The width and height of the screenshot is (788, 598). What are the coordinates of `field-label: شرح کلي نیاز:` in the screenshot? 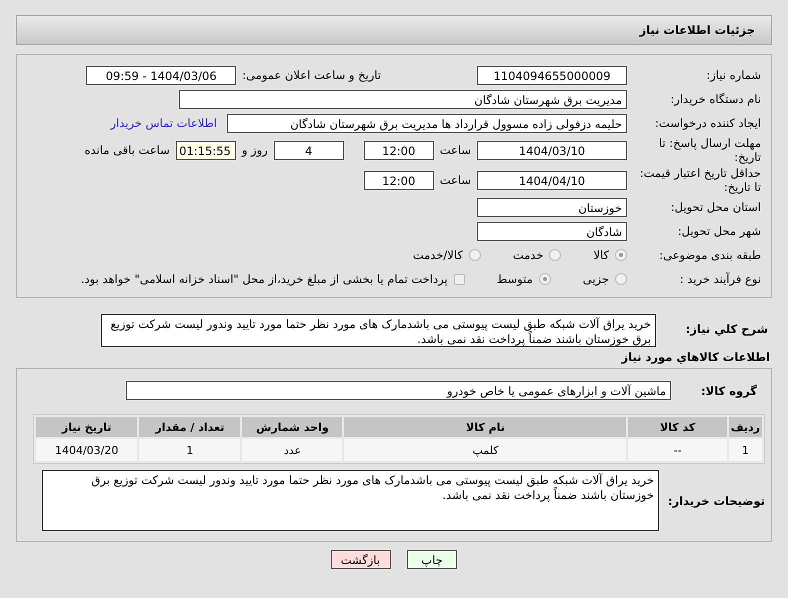 It's located at (726, 328).